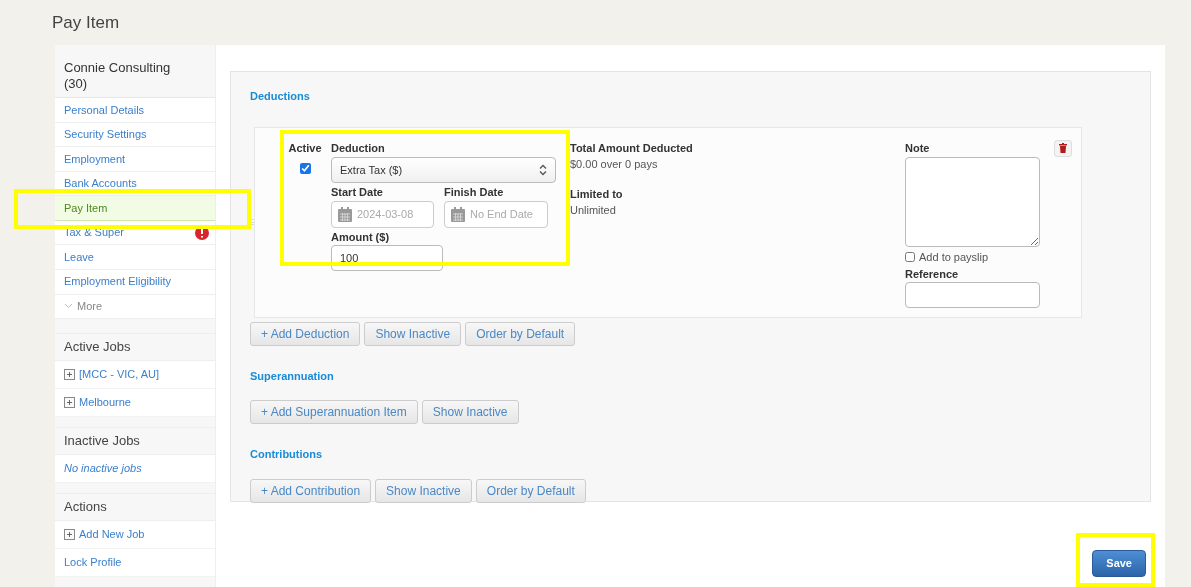  Describe the element at coordinates (474, 192) in the screenshot. I see `field-label: Finish Date` at that location.